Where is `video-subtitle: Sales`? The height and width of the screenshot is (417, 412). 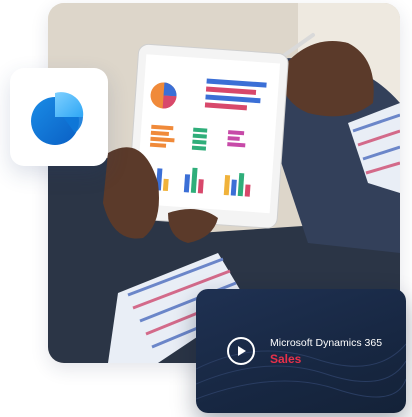 video-subtitle: Sales is located at coordinates (286, 359).